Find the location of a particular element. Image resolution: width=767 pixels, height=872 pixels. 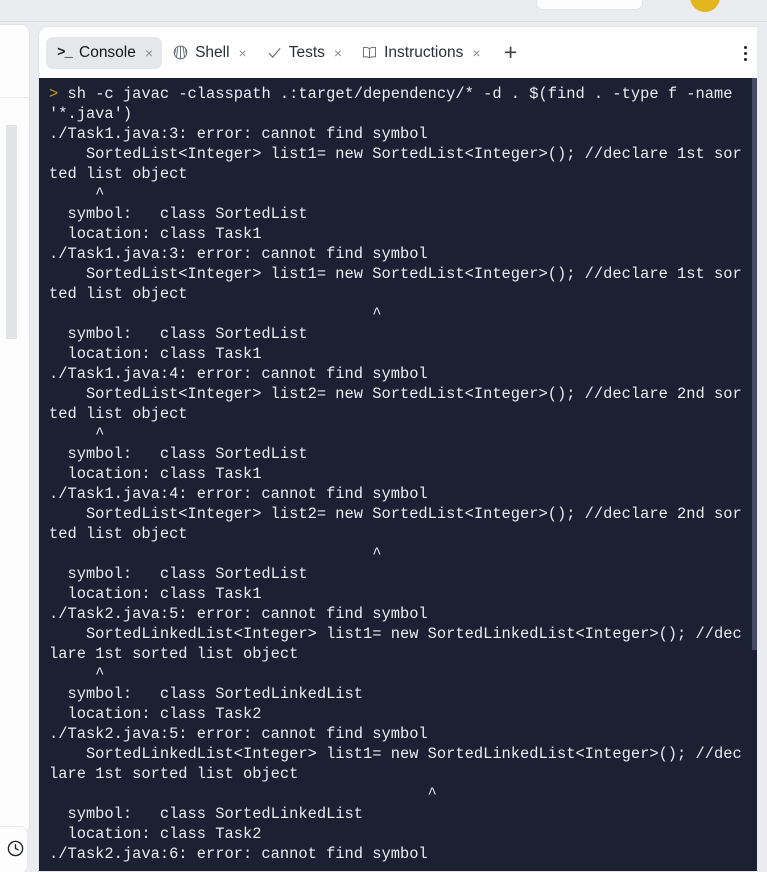

clock-icon is located at coordinates (15, 848).